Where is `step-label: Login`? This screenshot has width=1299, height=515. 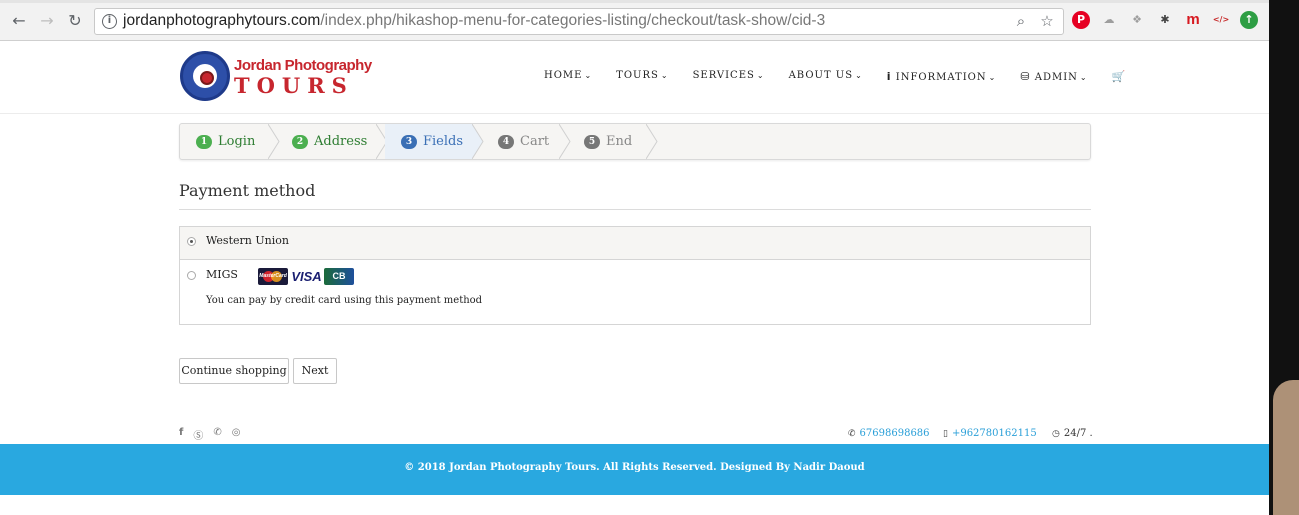
step-label: Login is located at coordinates (237, 141).